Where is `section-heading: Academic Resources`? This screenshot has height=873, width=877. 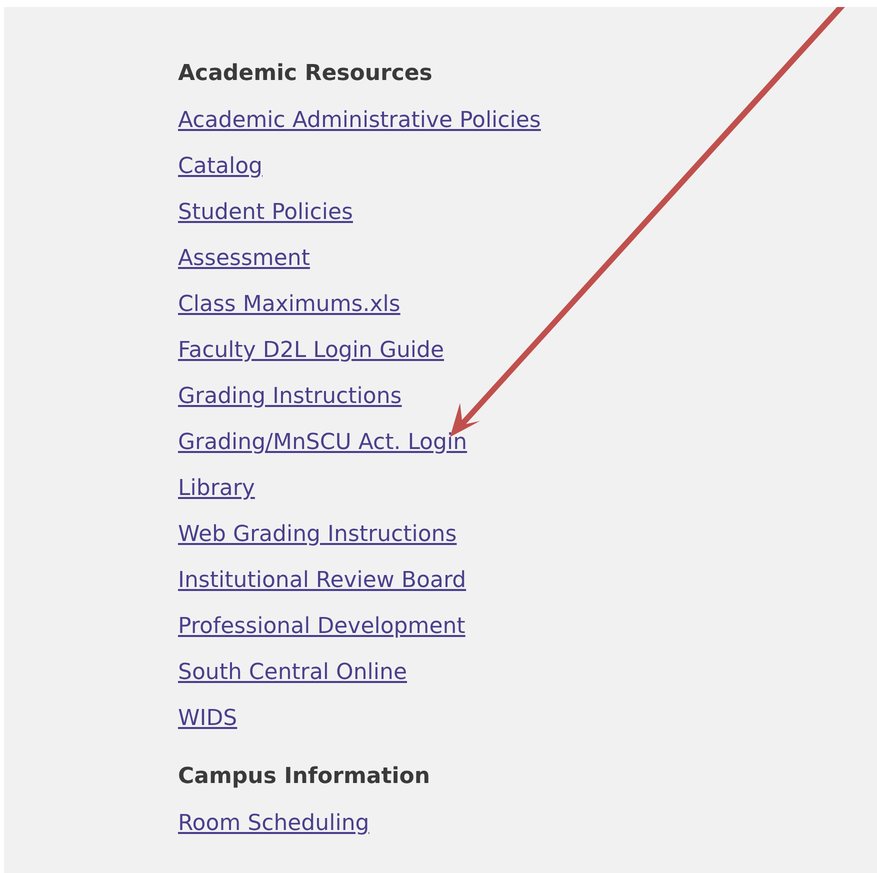 section-heading: Academic Resources is located at coordinates (305, 73).